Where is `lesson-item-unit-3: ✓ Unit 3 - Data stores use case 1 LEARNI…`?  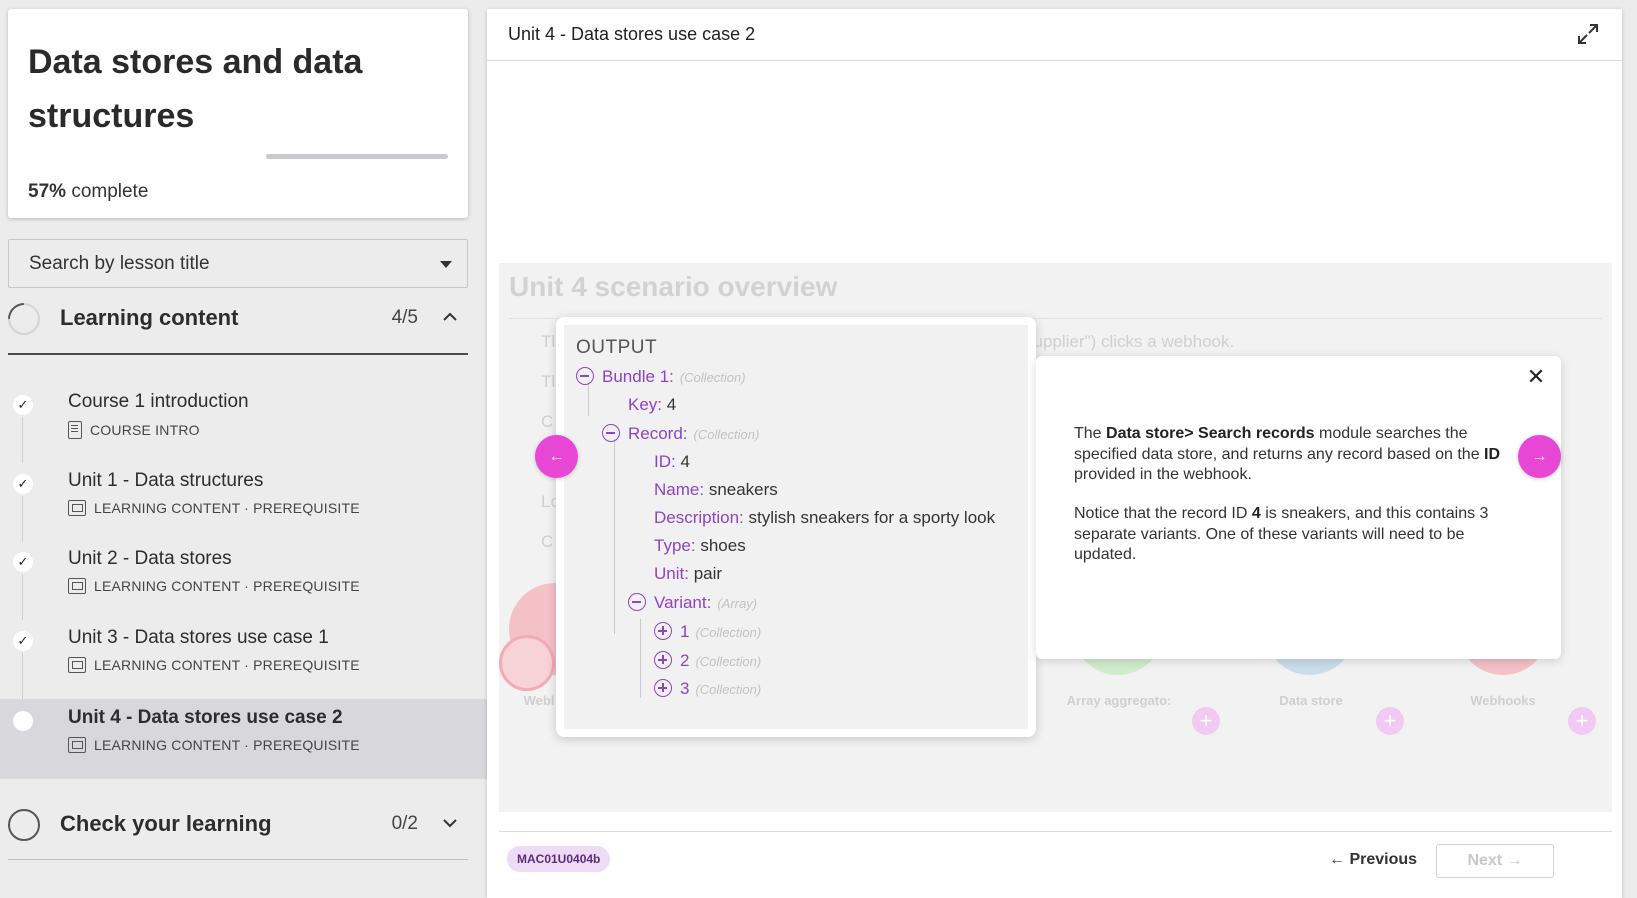 lesson-item-unit-3: ✓ Unit 3 - Data stores use case 1 LEARNI… is located at coordinates (243, 659).